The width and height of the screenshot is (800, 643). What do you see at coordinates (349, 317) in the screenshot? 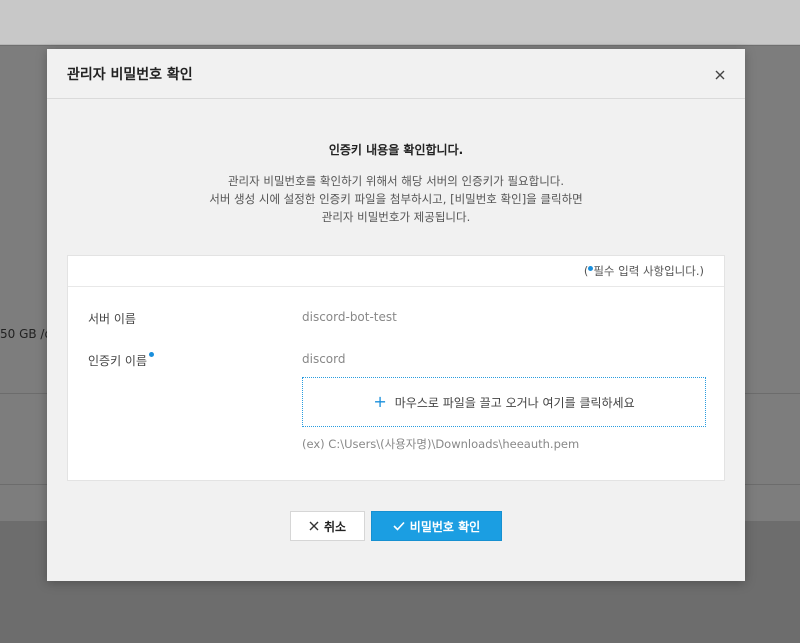
I see `server-name-value: discord-bot-test` at bounding box center [349, 317].